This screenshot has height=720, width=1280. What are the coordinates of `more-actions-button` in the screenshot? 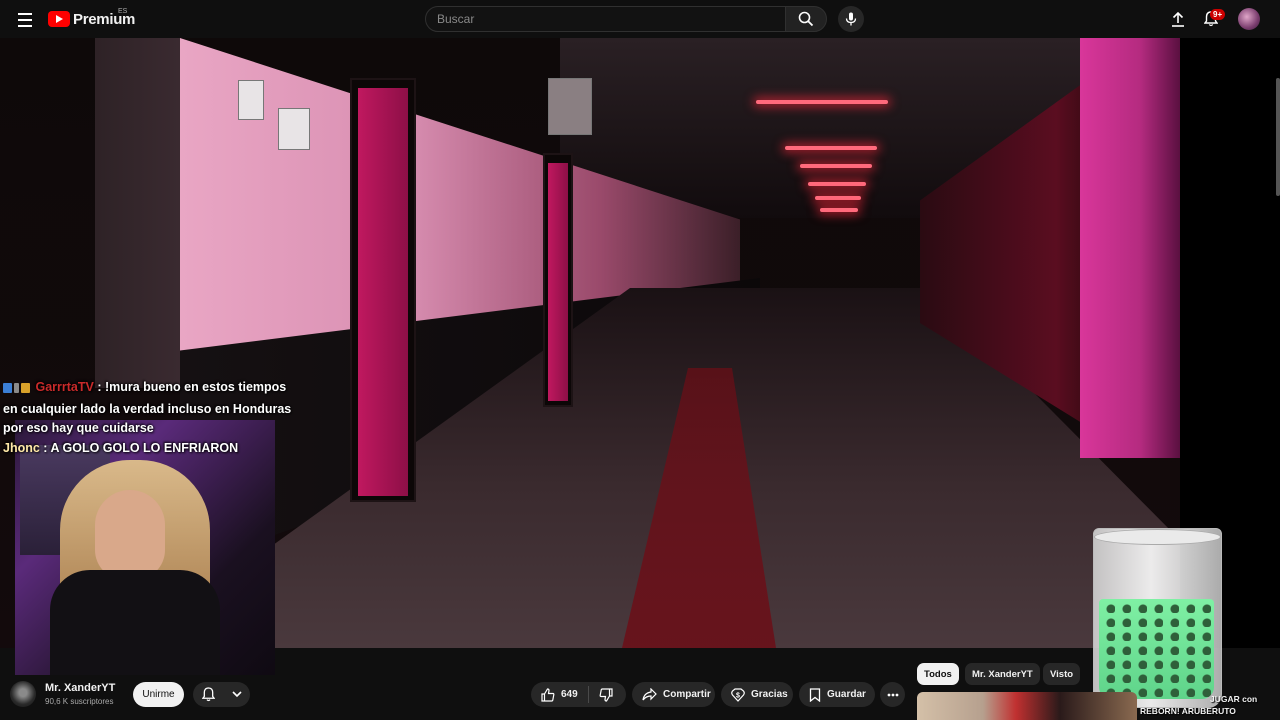 It's located at (892, 694).